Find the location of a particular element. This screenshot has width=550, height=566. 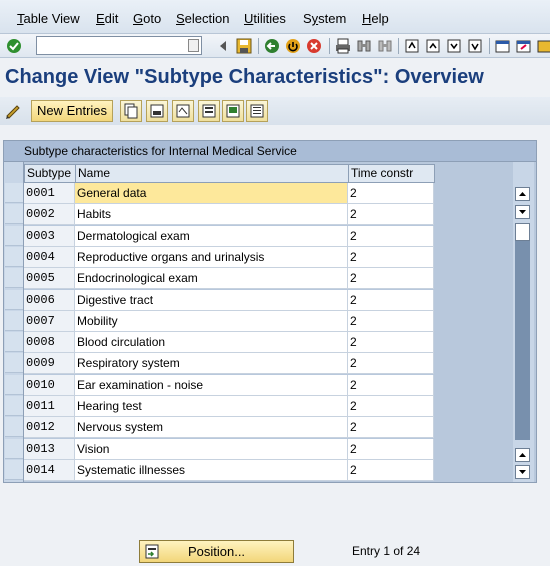

deselect-all-button is located at coordinates (257, 111).